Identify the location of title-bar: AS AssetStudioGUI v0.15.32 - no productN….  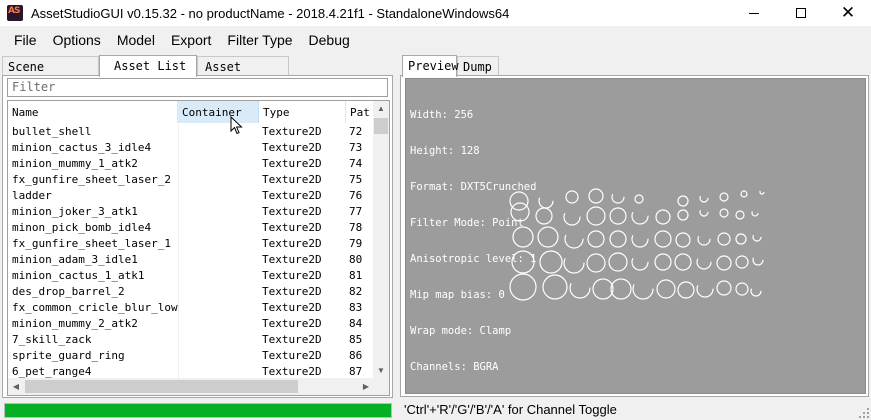
(435, 13).